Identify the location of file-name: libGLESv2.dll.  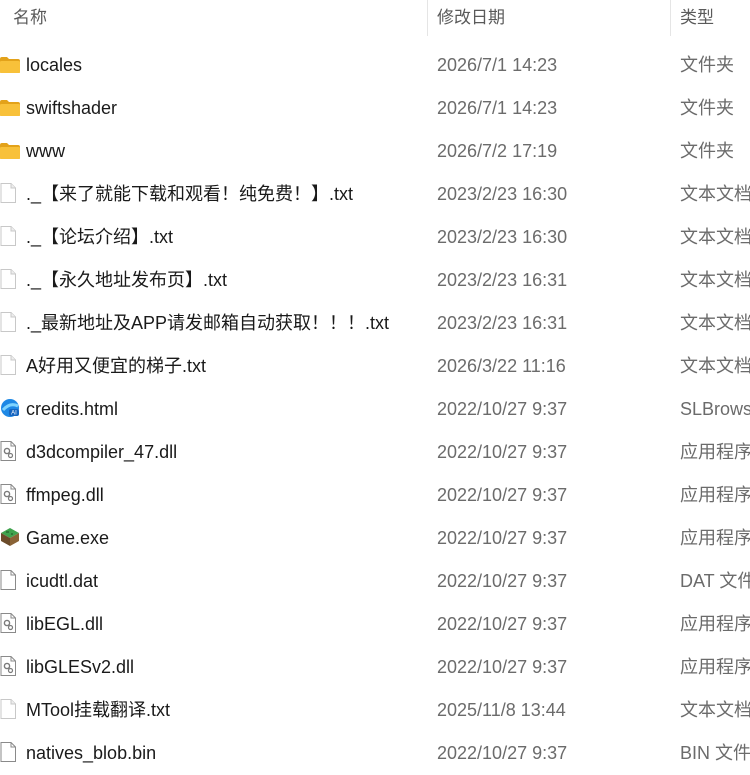
(80, 667).